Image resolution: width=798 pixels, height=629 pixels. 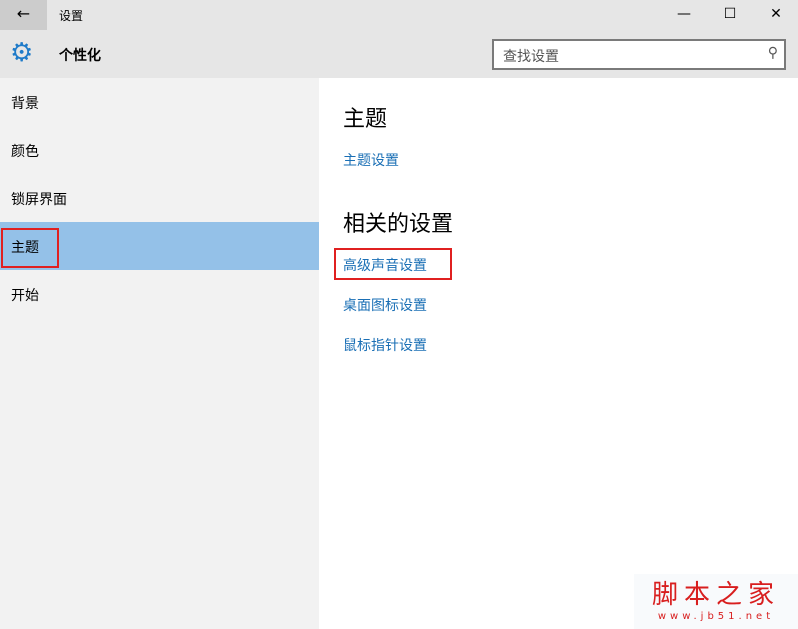 I want to click on watermark-url: www.jb51.net, so click(x=716, y=616).